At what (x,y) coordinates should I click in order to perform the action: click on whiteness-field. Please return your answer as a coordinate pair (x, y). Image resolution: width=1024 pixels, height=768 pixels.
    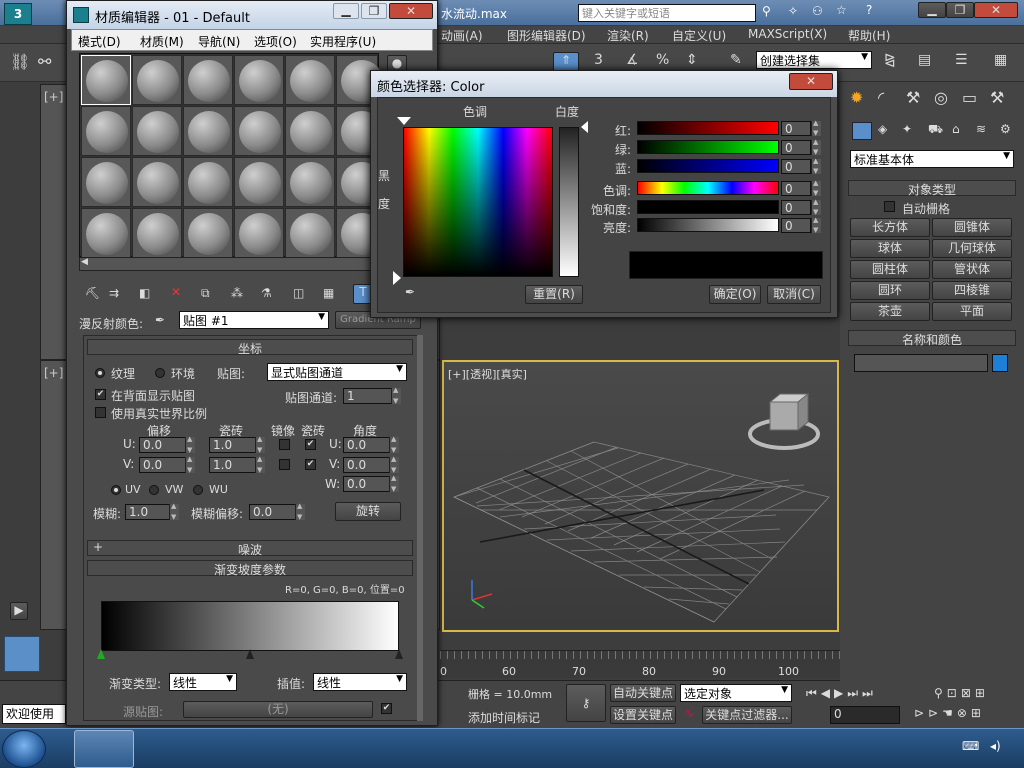
    Looking at the image, I should click on (569, 202).